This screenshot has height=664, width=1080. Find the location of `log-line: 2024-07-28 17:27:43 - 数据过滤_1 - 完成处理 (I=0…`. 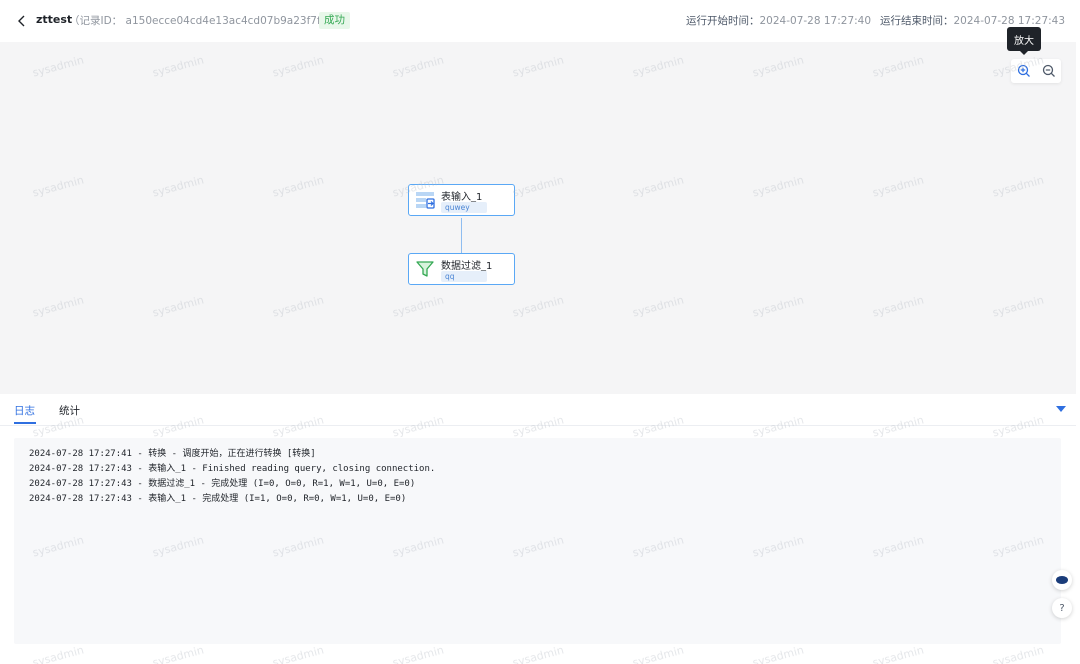

log-line: 2024-07-28 17:27:43 - 数据过滤_1 - 完成处理 (I=0… is located at coordinates (222, 484).